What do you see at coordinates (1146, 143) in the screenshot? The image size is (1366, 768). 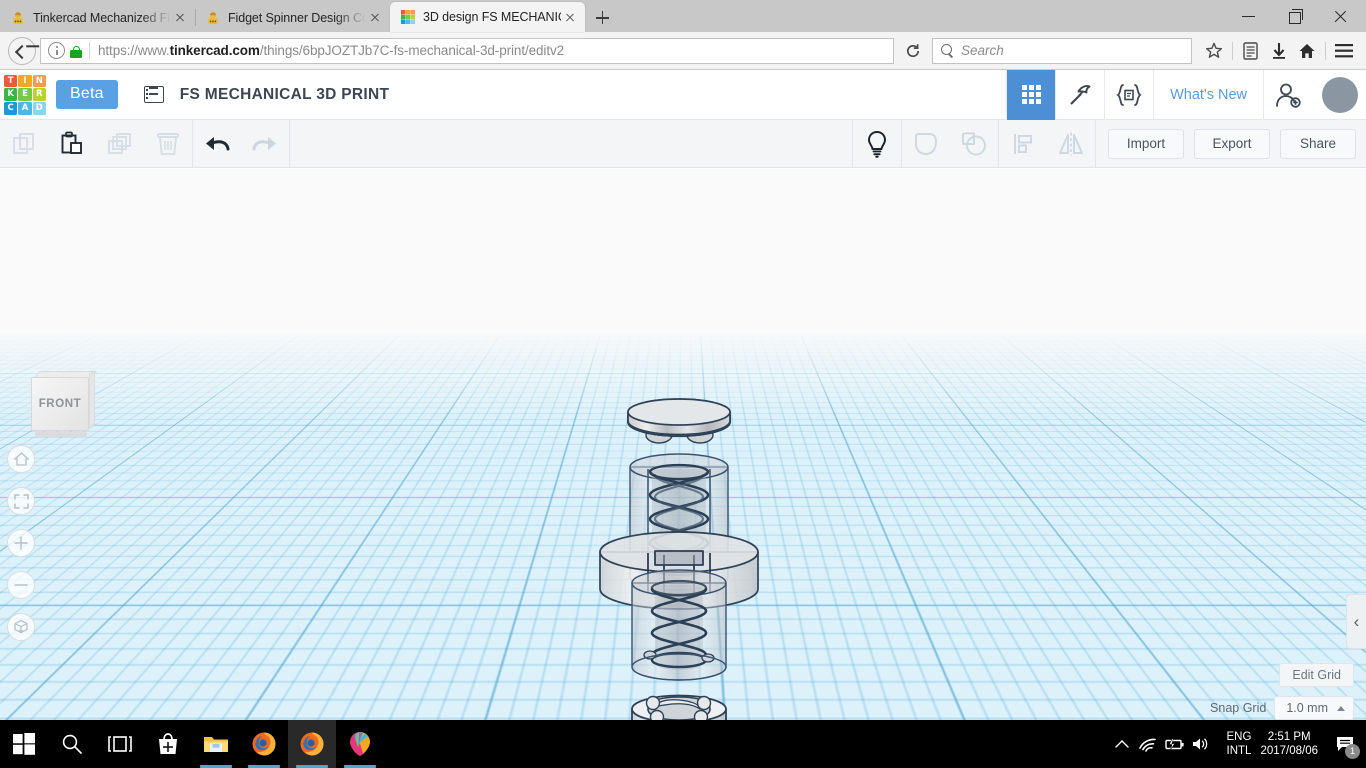 I see `import-button: Import` at bounding box center [1146, 143].